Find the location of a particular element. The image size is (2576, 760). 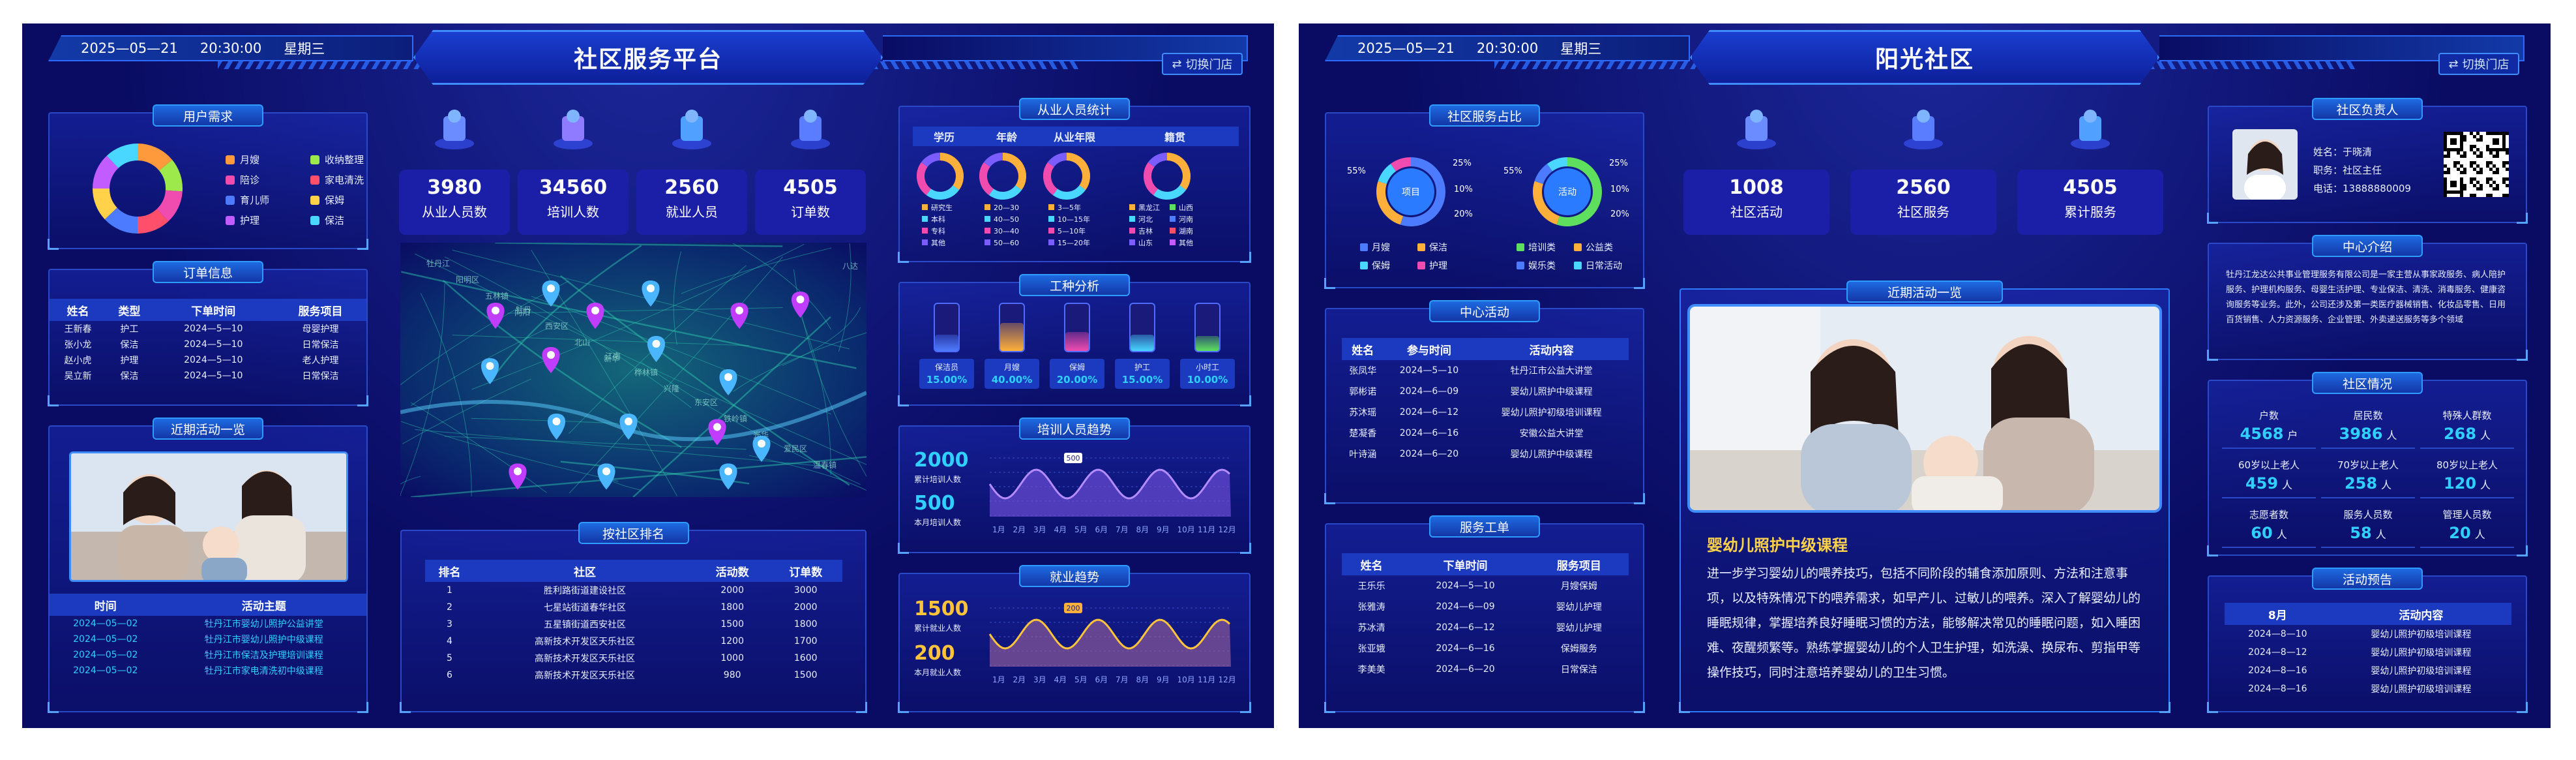

tab-1: 年龄 is located at coordinates (1006, 136).